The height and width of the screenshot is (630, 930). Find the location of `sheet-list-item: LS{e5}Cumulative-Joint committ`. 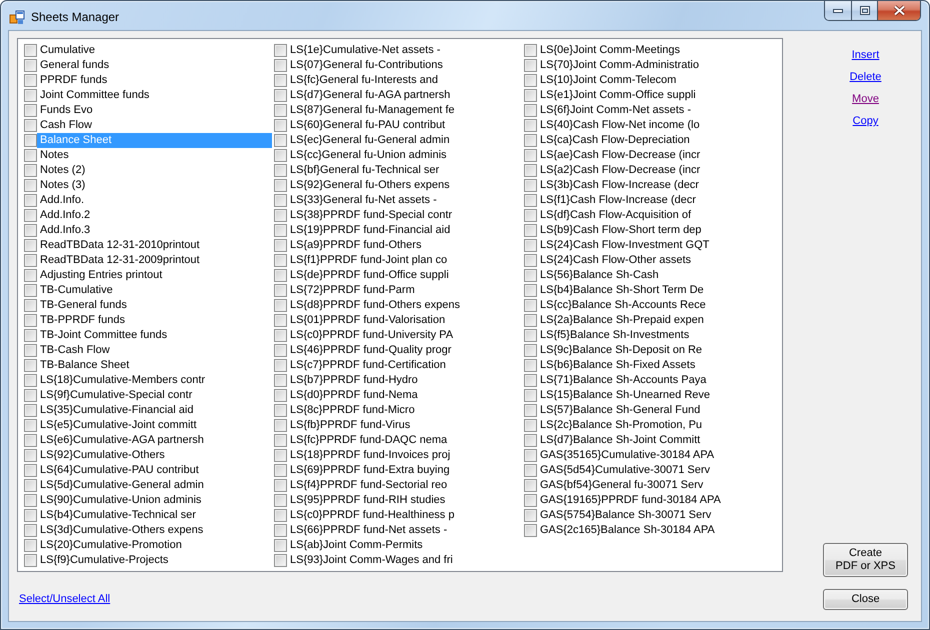

sheet-list-item: LS{e5}Cumulative-Joint committ is located at coordinates (154, 425).